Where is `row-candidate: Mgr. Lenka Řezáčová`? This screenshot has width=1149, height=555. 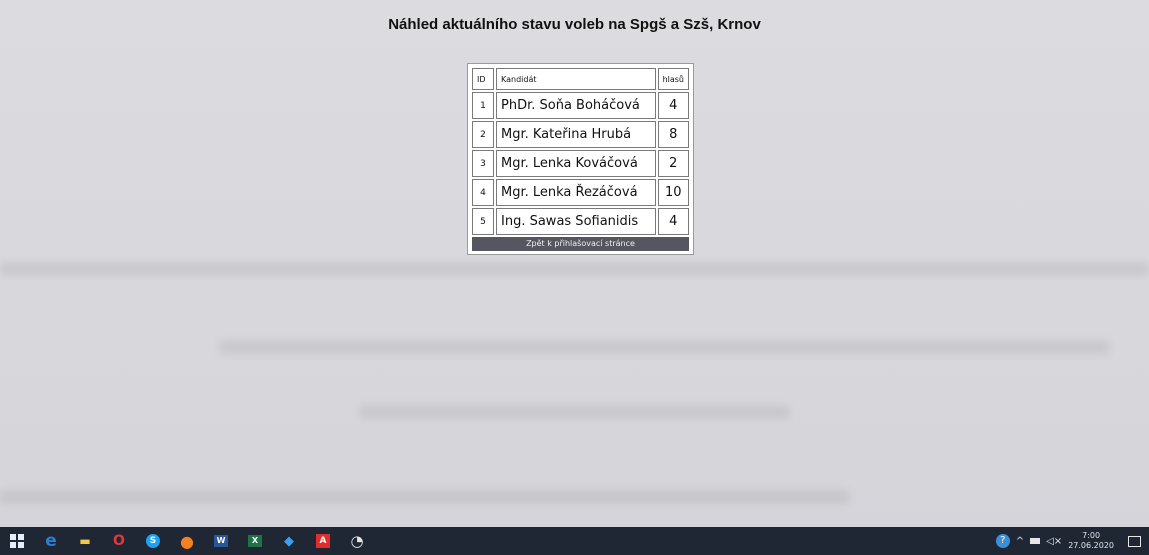 row-candidate: Mgr. Lenka Řezáčová is located at coordinates (576, 192).